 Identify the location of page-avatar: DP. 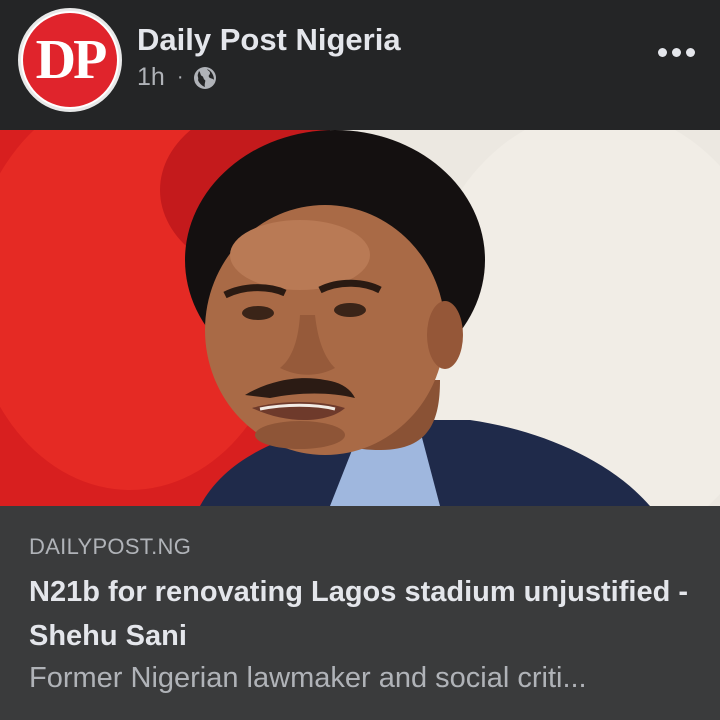
(70, 60).